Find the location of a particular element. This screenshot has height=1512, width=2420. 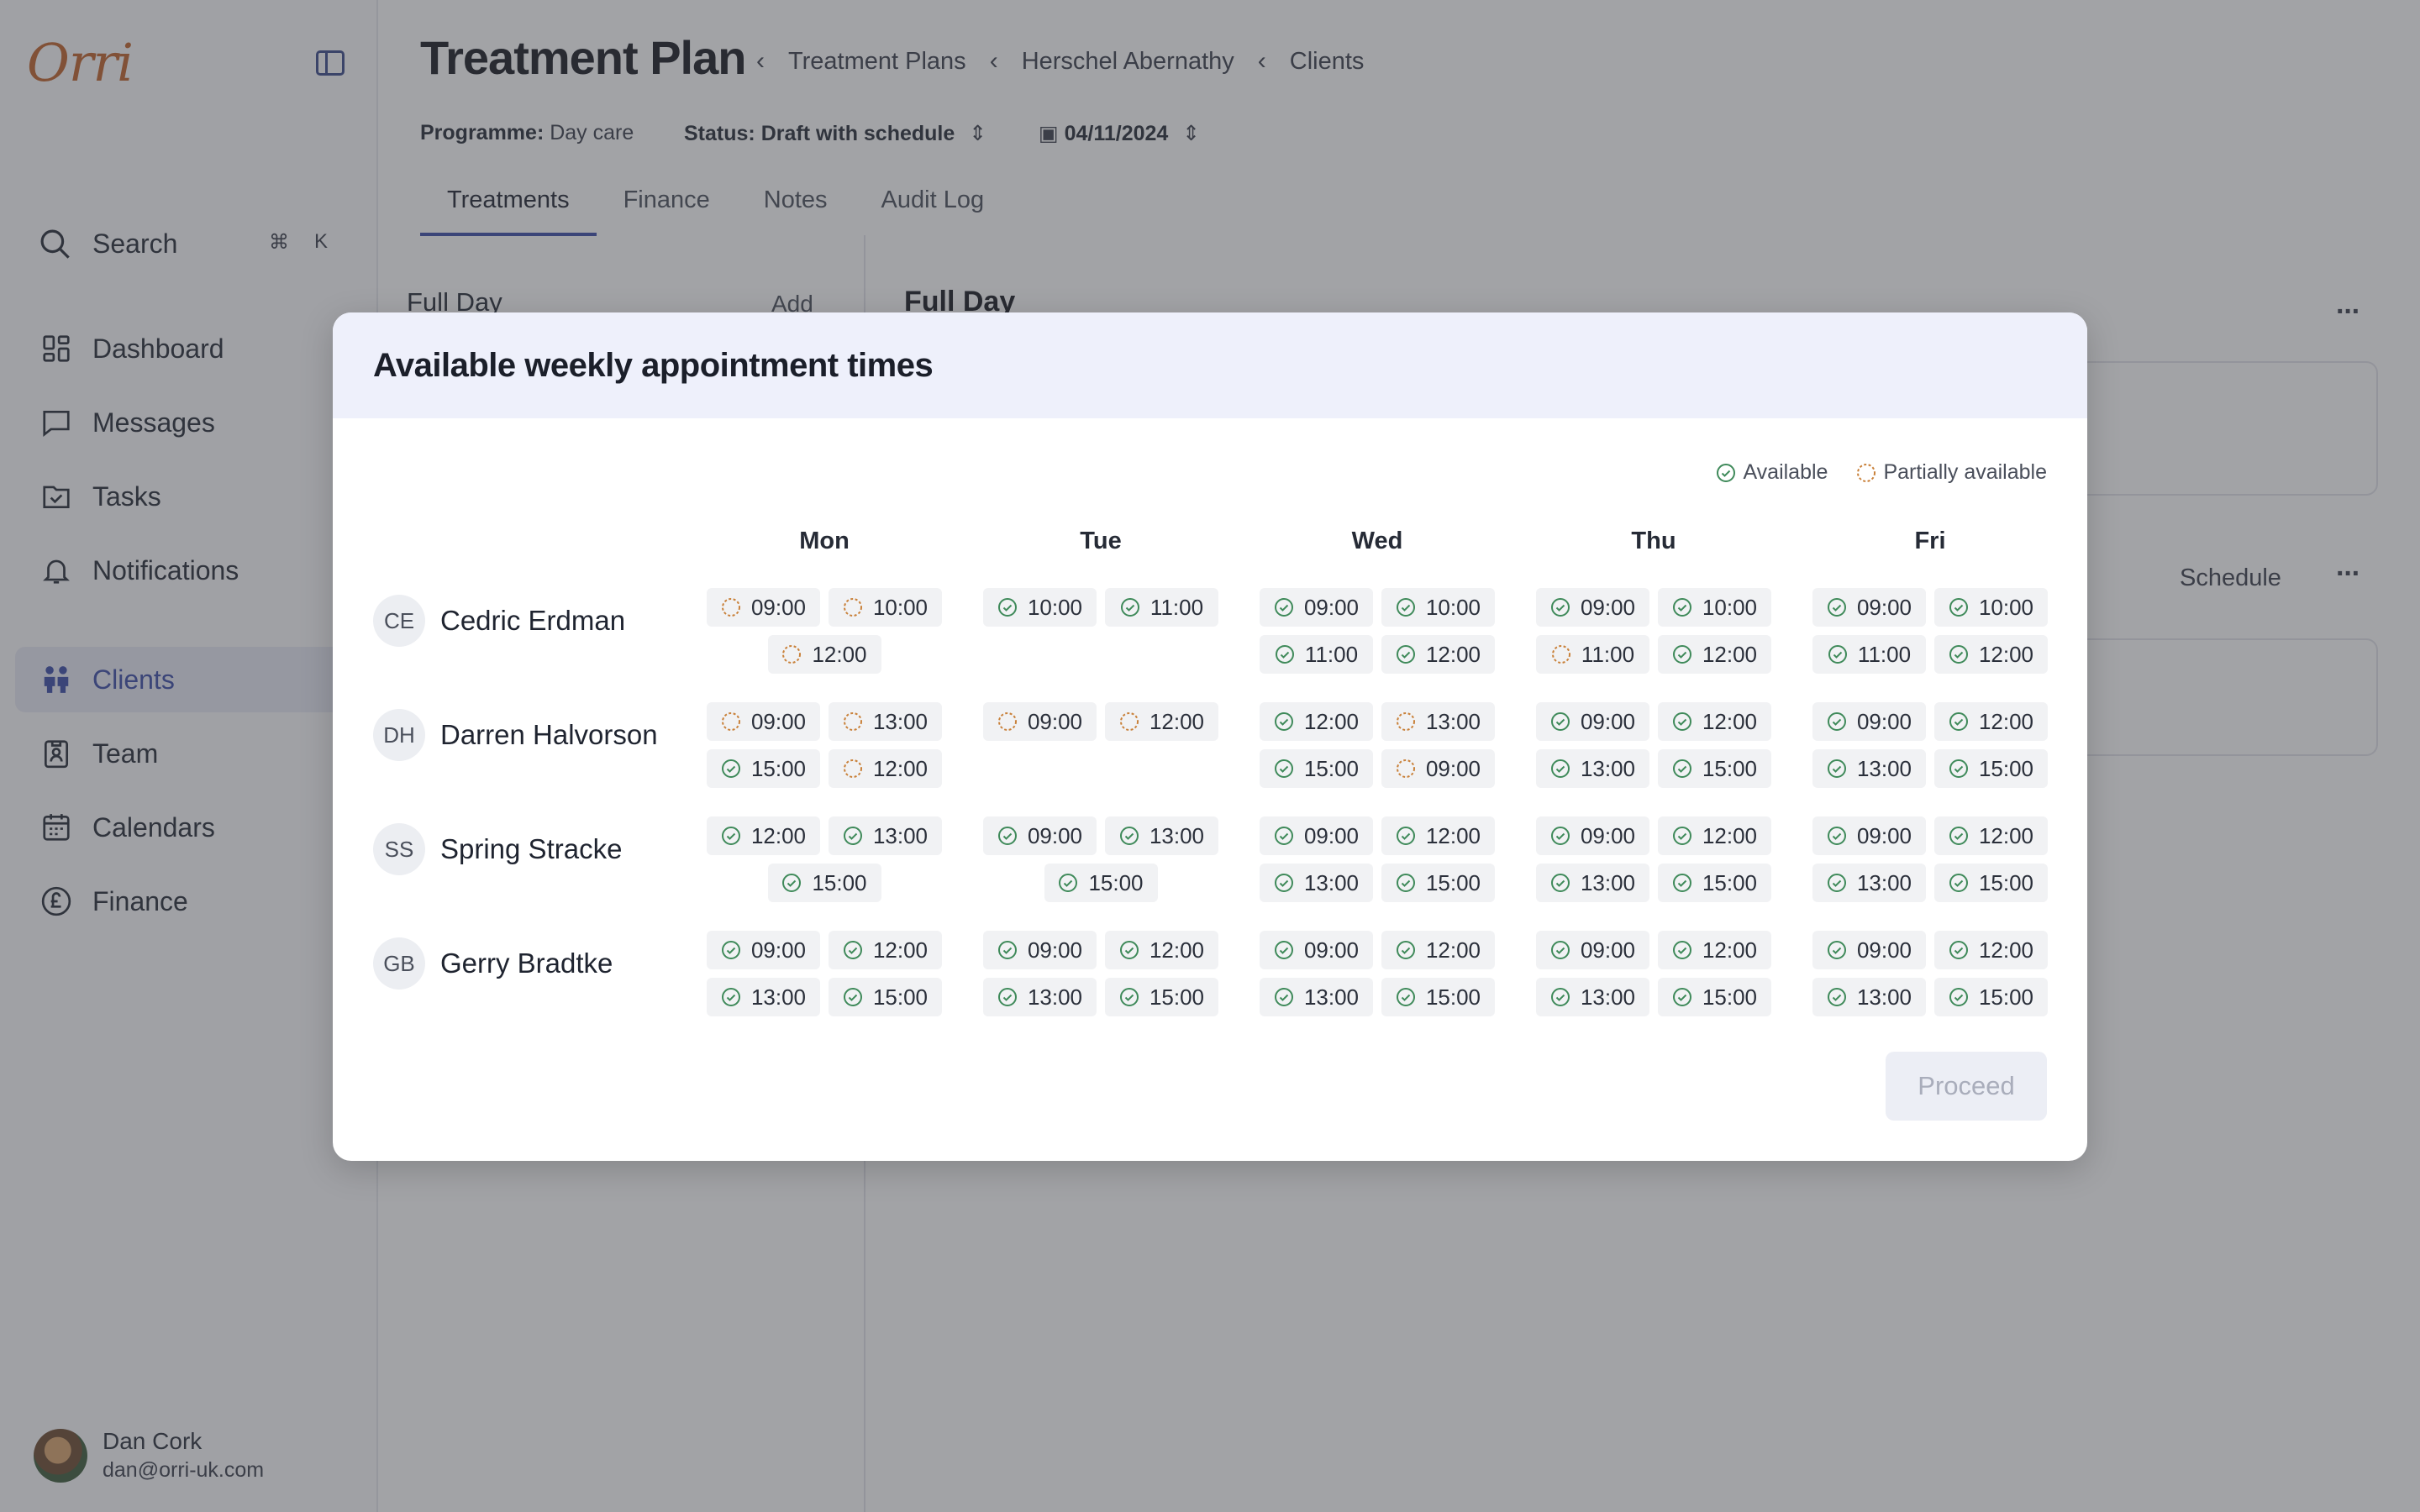

legend-partial-label: Partially available is located at coordinates (1965, 472).